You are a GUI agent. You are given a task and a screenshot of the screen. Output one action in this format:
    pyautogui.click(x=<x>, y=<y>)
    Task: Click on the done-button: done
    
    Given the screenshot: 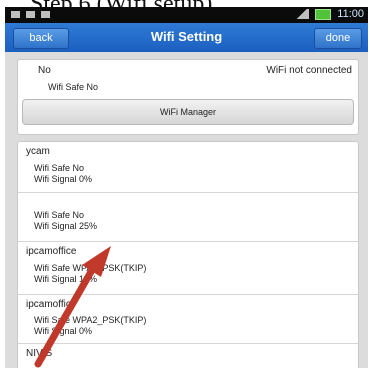 What is the action you would take?
    pyautogui.click(x=338, y=38)
    